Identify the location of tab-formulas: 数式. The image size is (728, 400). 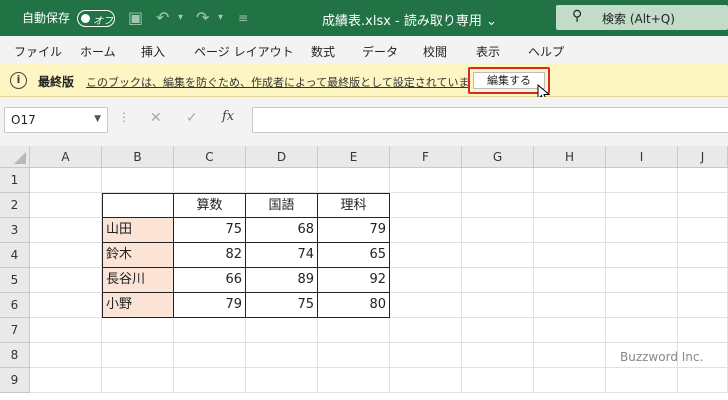
(323, 51).